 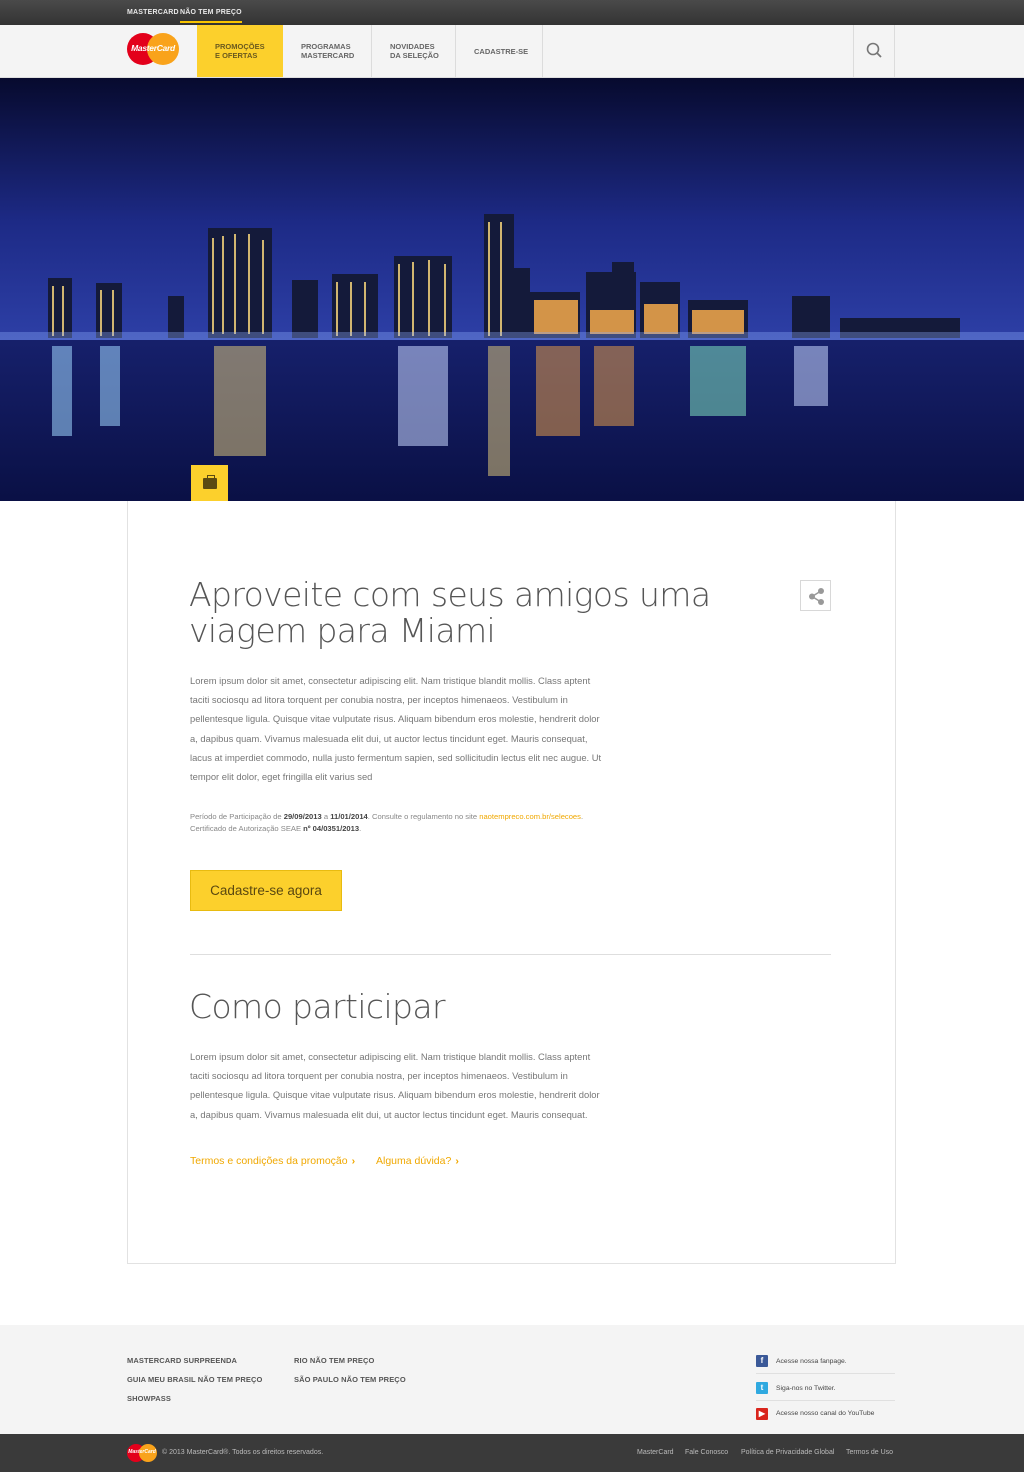 What do you see at coordinates (153, 11) in the screenshot?
I see `topbar-link-mastercard: MASTERCARD` at bounding box center [153, 11].